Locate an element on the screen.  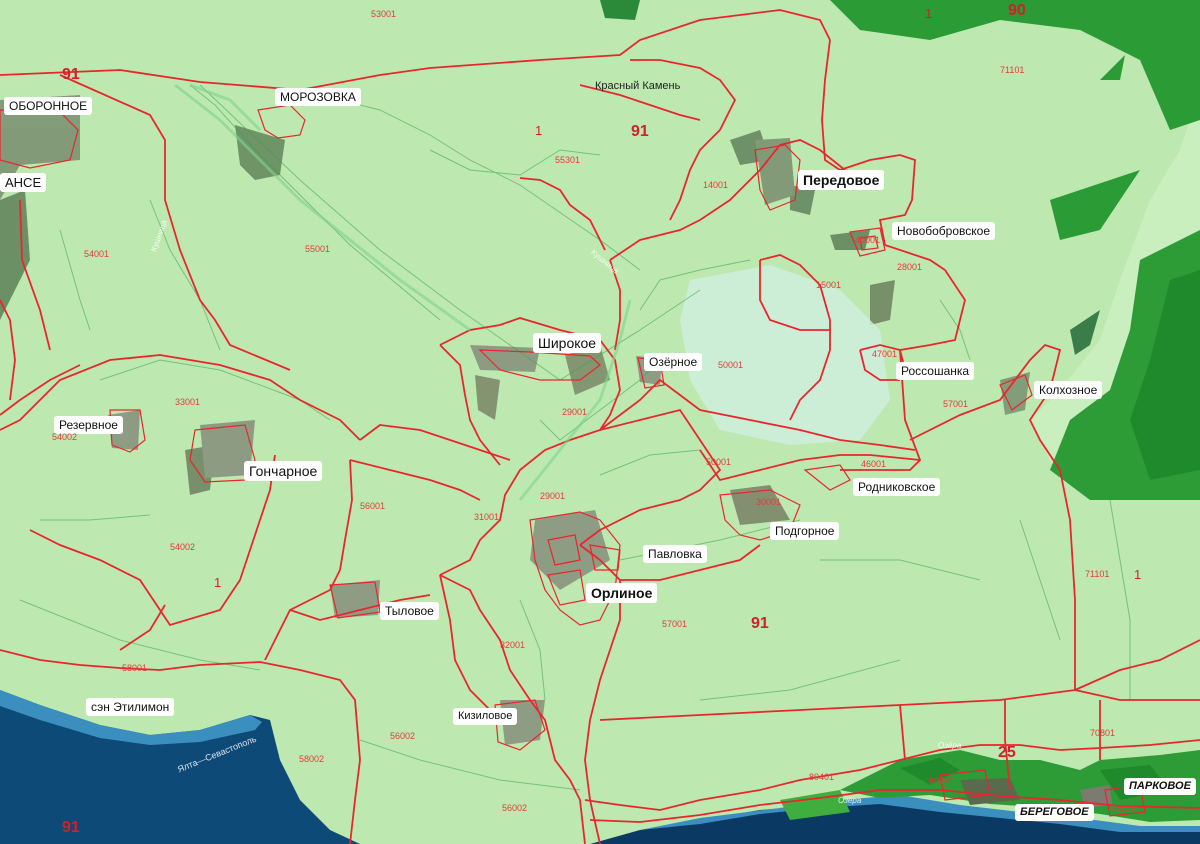
parcel-code: 40001 is located at coordinates (868, 240).